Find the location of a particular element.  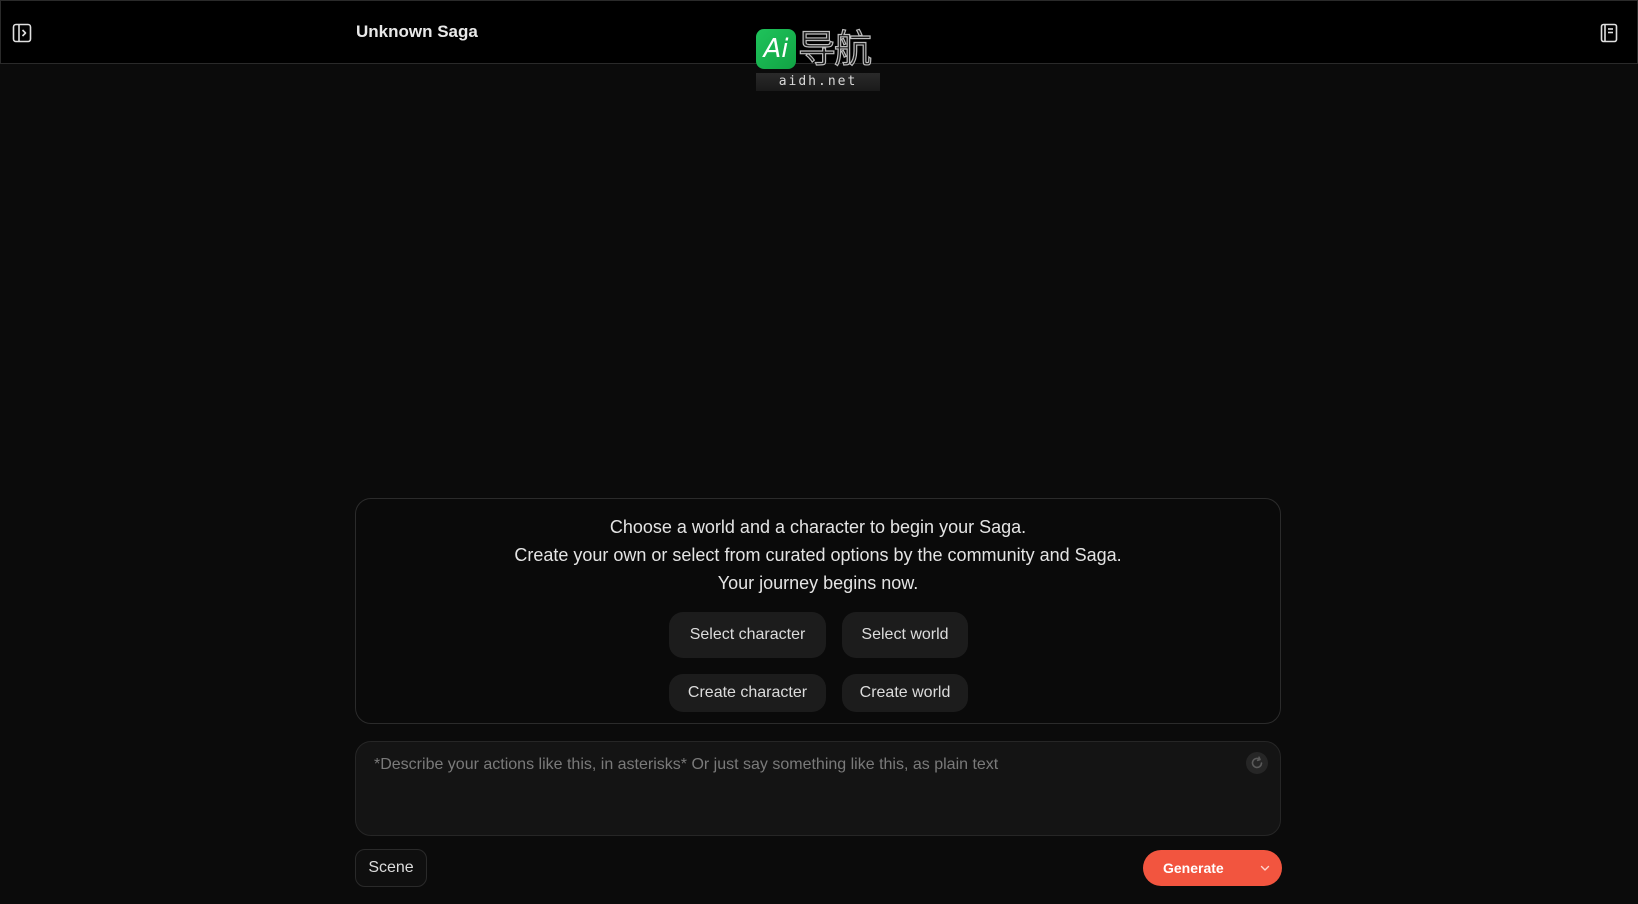

watermark-logo: Ai 导航 aidh.net is located at coordinates (819, 59).